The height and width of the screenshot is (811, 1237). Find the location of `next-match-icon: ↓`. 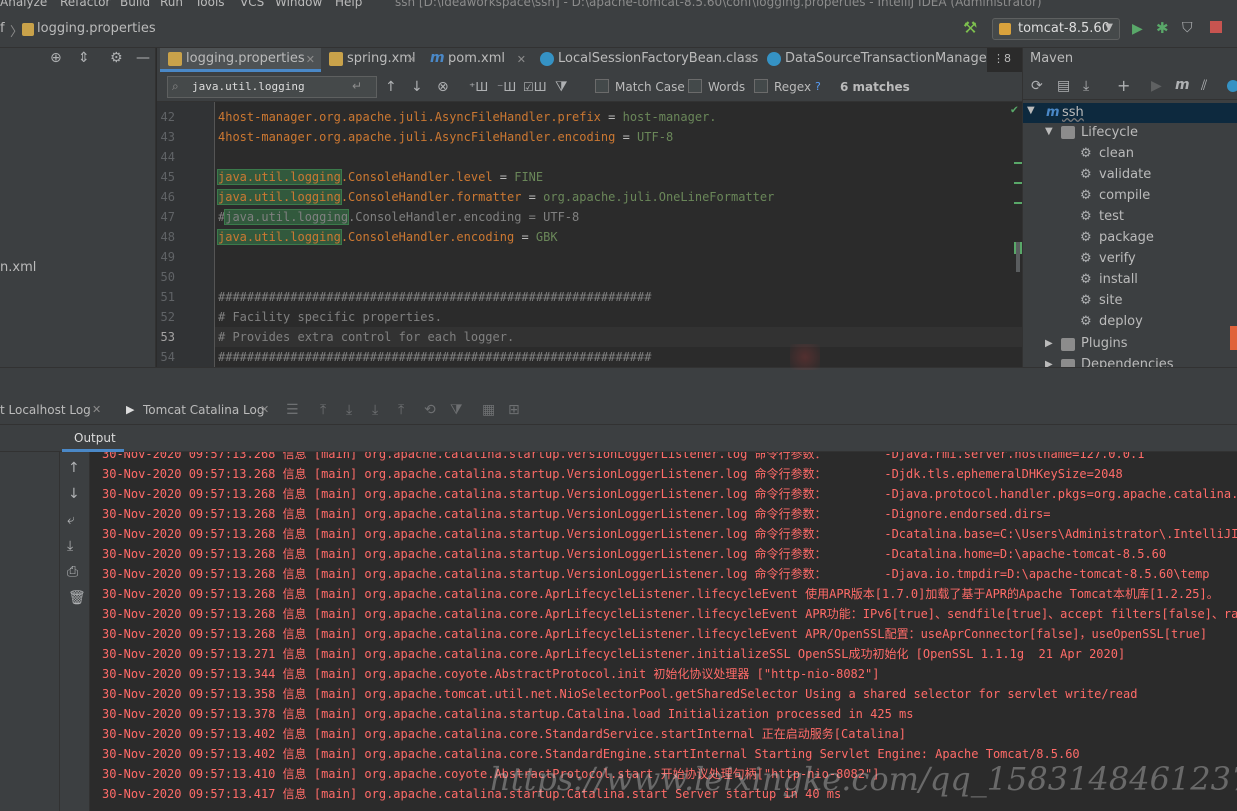

next-match-icon: ↓ is located at coordinates (417, 87).